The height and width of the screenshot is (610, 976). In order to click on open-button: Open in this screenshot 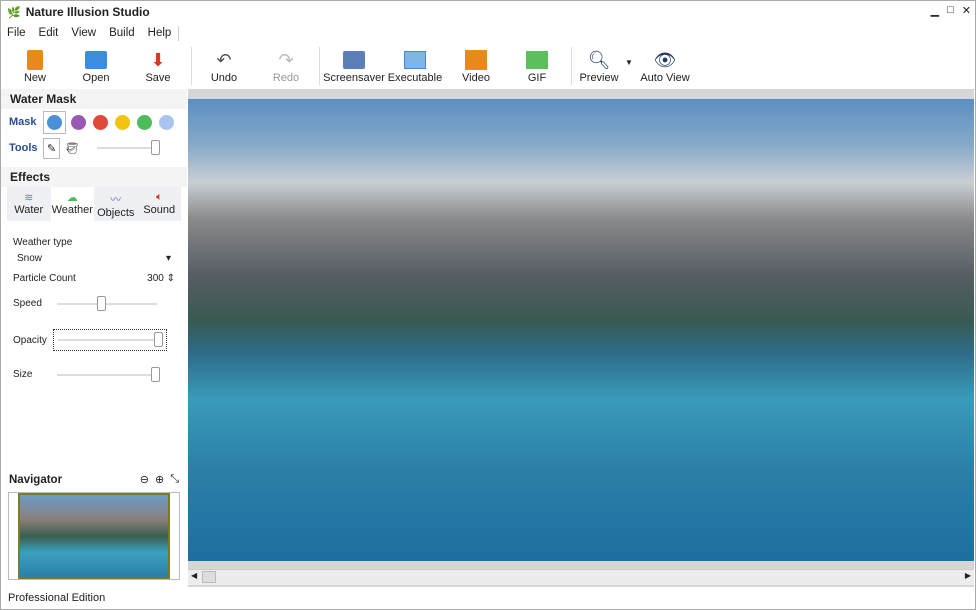, I will do `click(96, 66)`.